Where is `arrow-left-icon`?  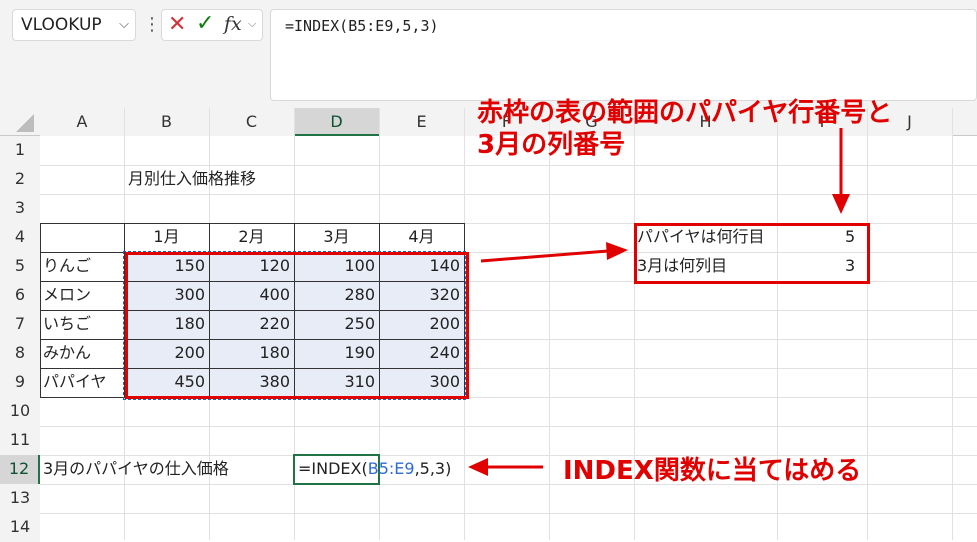
arrow-left-icon is located at coordinates (505, 467).